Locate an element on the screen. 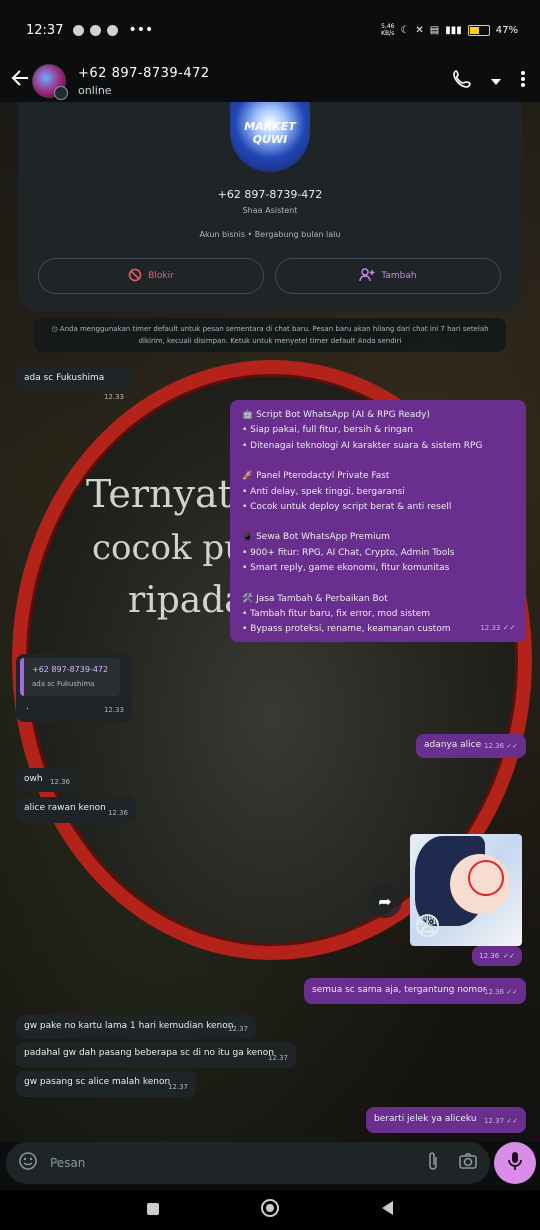 This screenshot has width=540, height=1230. message-composer: Pesan is located at coordinates (248, 1163).